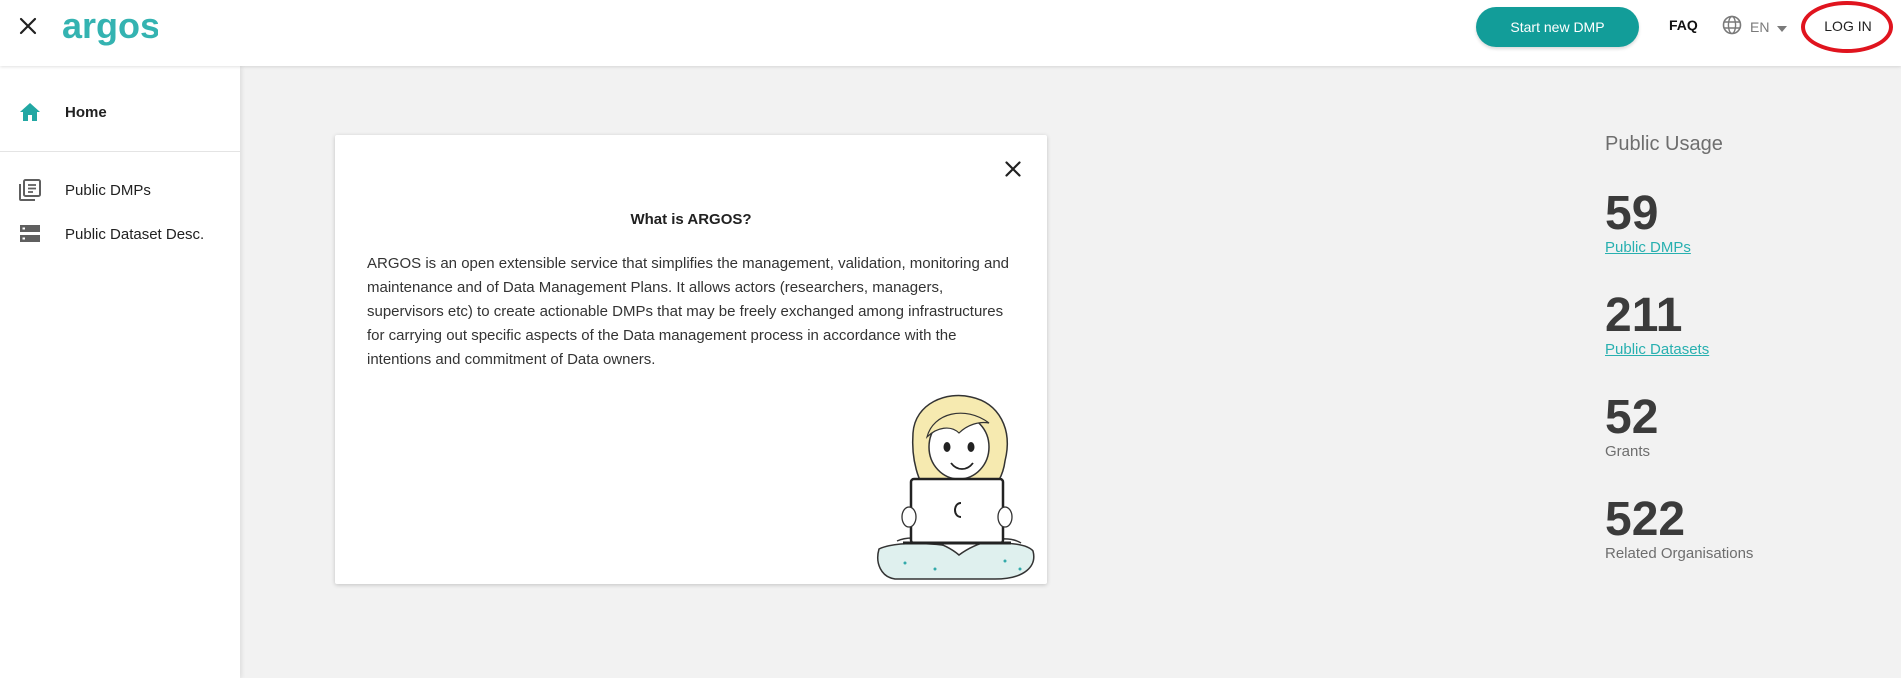  I want to click on library-books-icon, so click(30, 190).